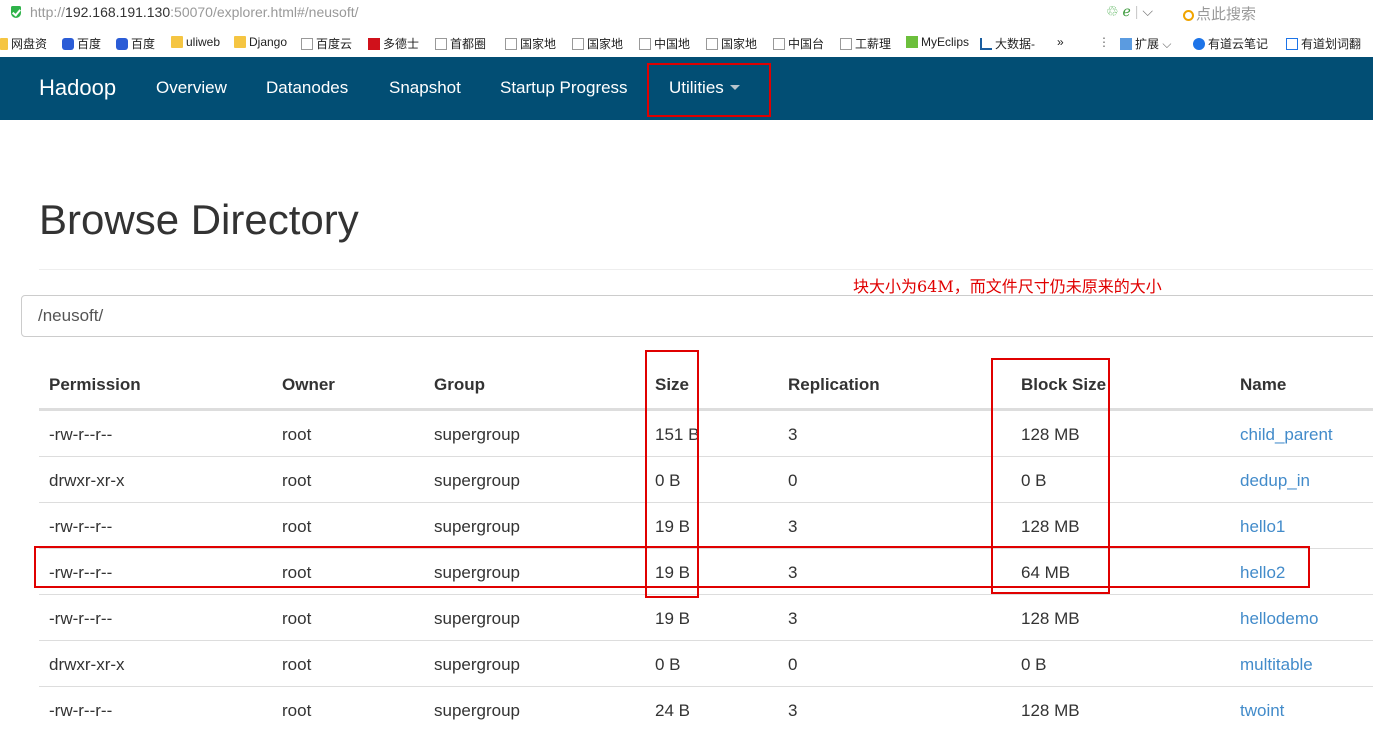 The image size is (1373, 733). I want to click on bookmark-item: 中国地, so click(664, 43).